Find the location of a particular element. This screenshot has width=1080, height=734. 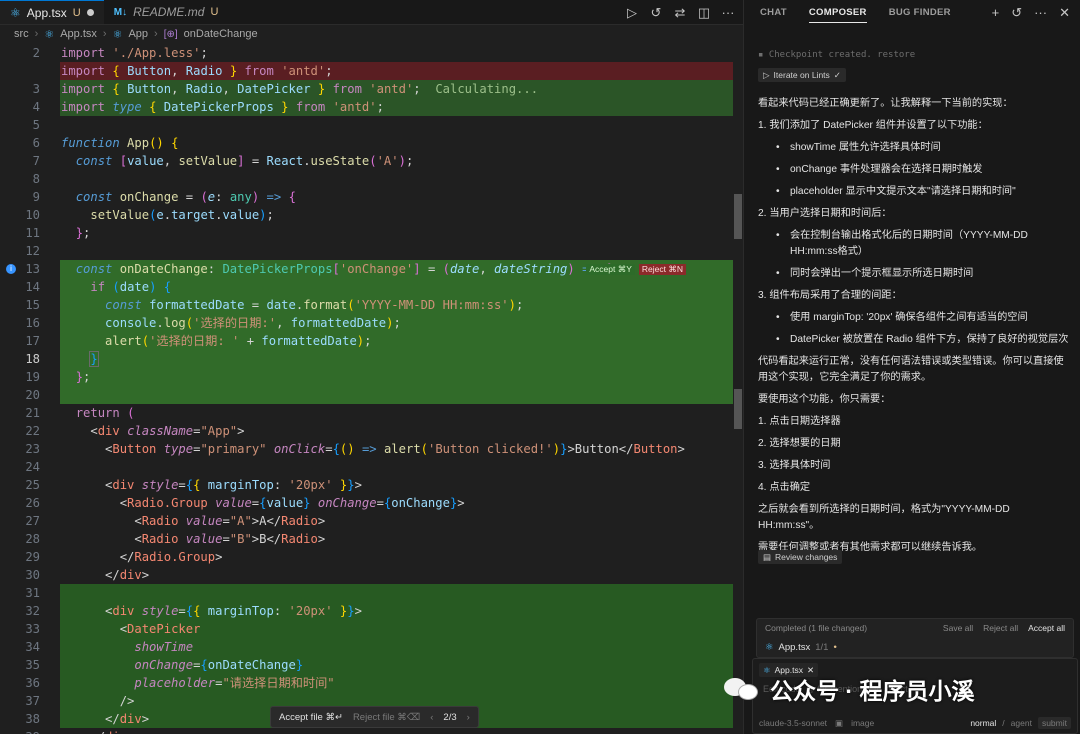

reject-change-button: Reject ⌘N is located at coordinates (662, 269).